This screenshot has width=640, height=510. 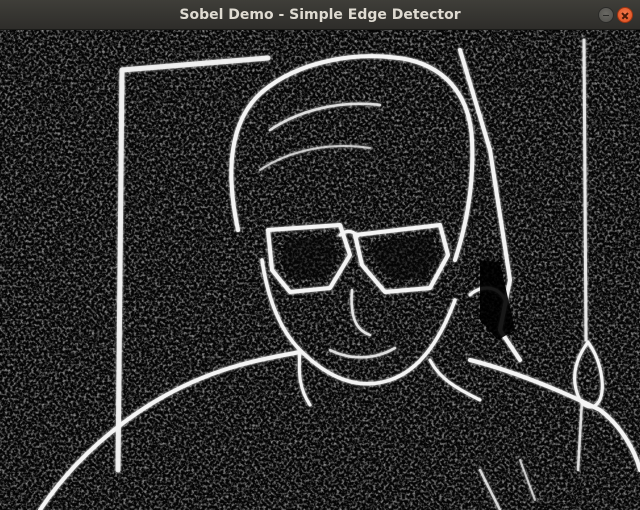 What do you see at coordinates (625, 15) in the screenshot?
I see `close-icon` at bounding box center [625, 15].